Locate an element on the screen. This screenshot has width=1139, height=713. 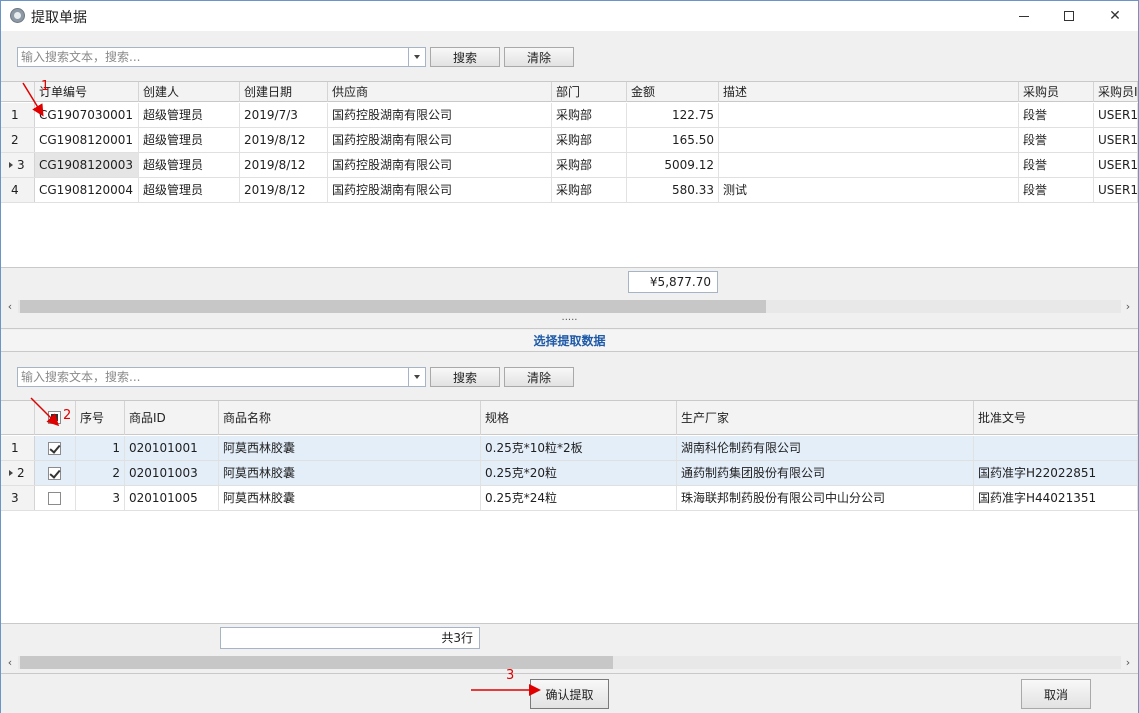
items-hscroll: ‹ › is located at coordinates (569, 662).